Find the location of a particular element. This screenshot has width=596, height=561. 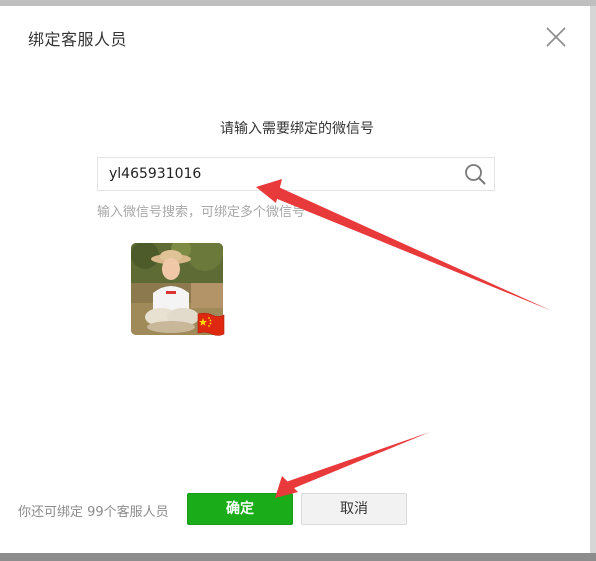

cancel-button: 取消 is located at coordinates (354, 509).